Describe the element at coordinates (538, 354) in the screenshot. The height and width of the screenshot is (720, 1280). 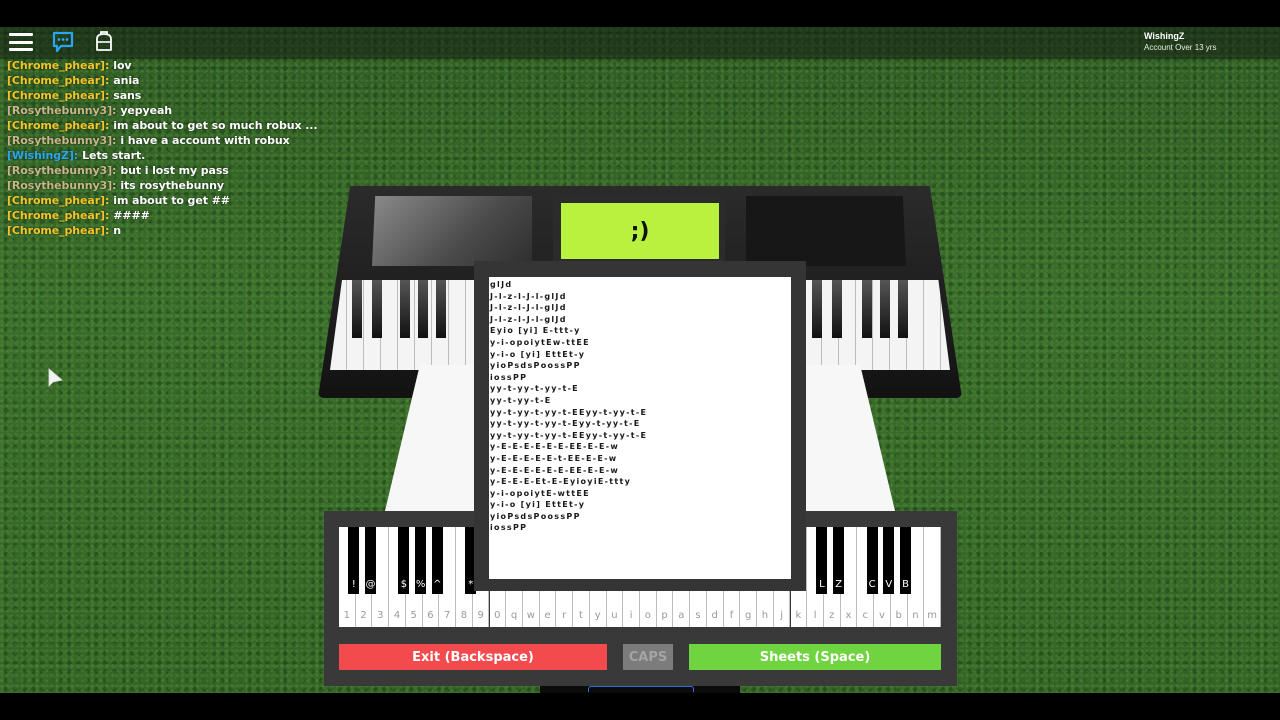
I see `sheet-line: y-i-o [yi] EttEt-y` at that location.